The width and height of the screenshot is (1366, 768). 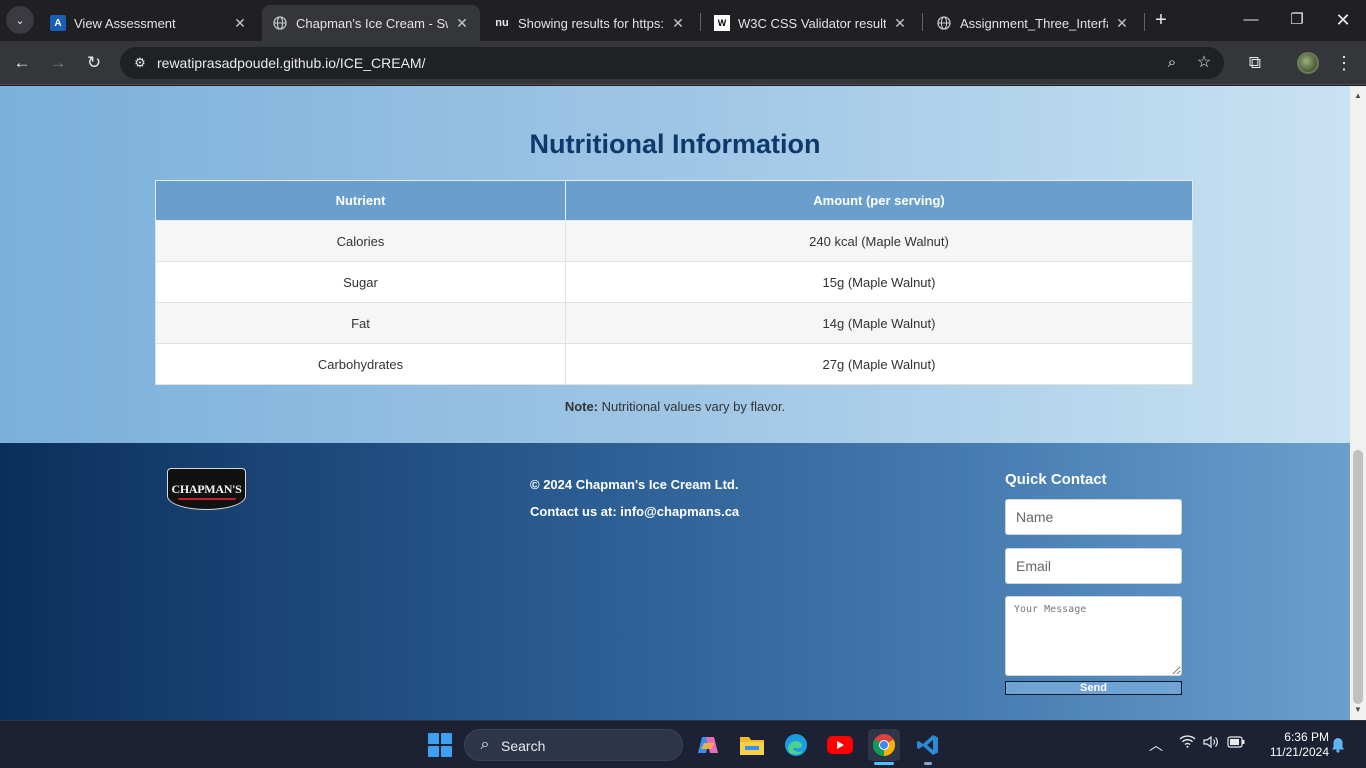 I want to click on volume-speaker-icon, so click(x=1211, y=743).